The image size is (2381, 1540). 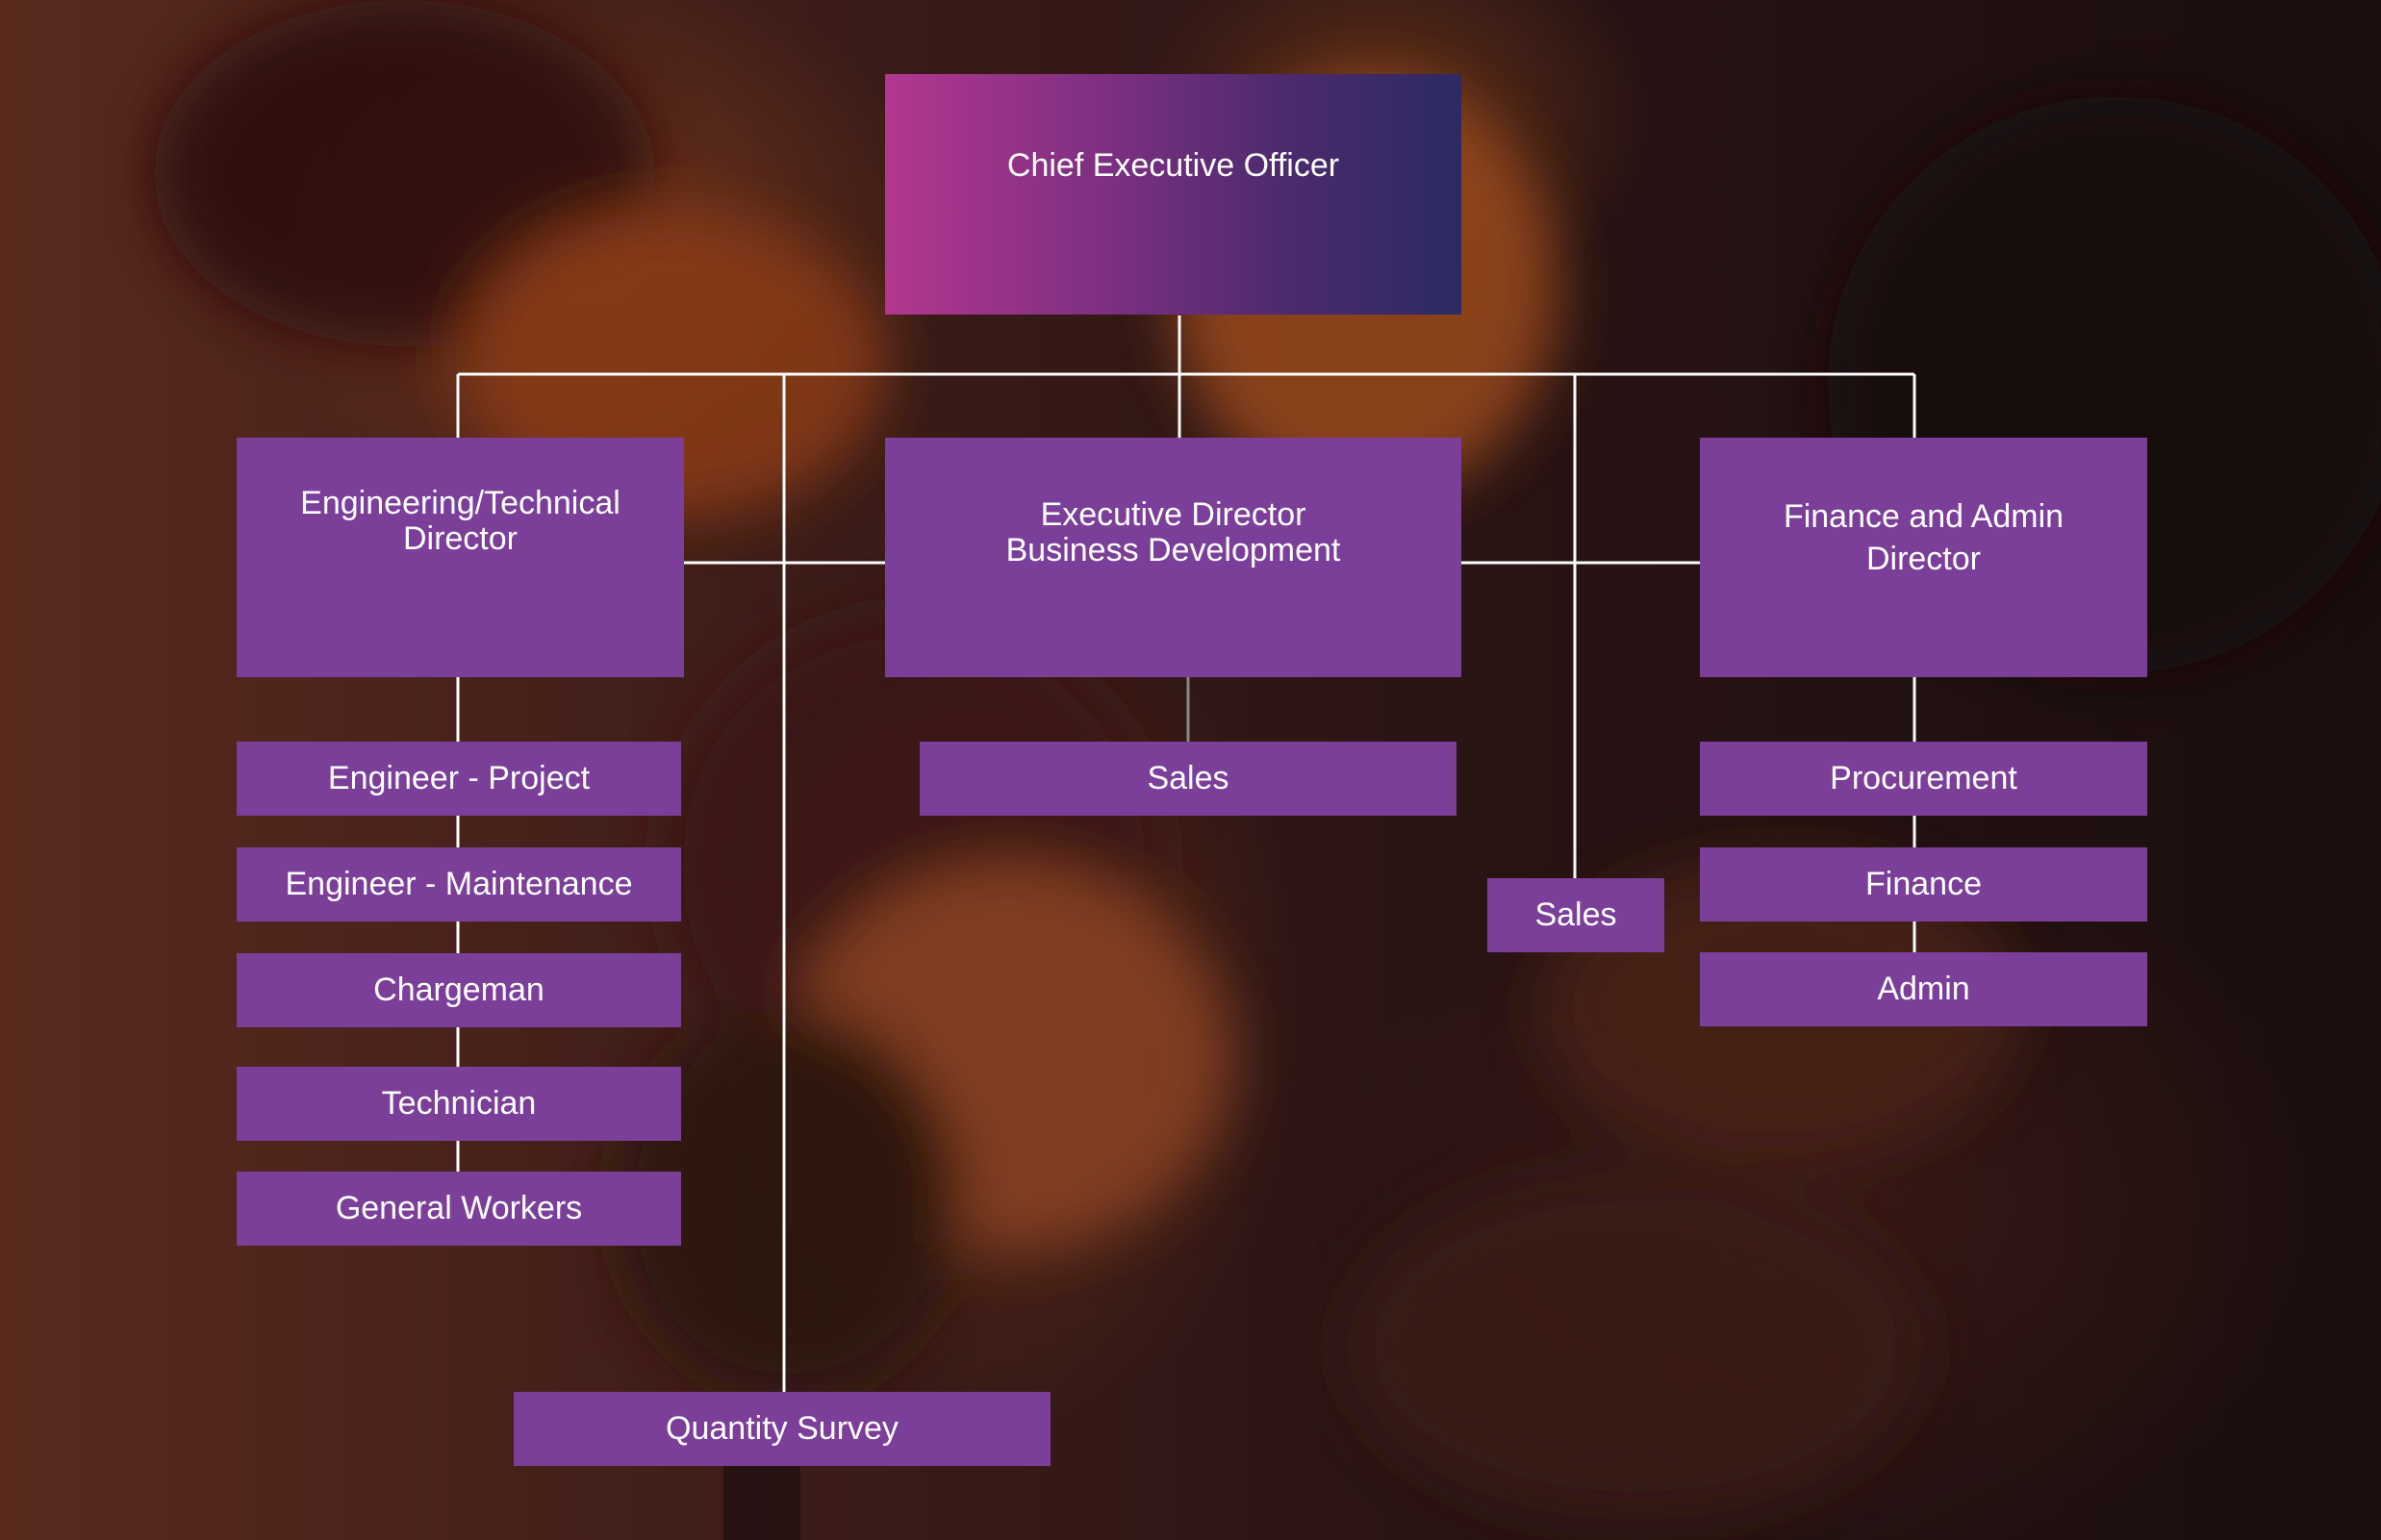 I want to click on quantity-survey-label: Quantity Survey, so click(x=782, y=1428).